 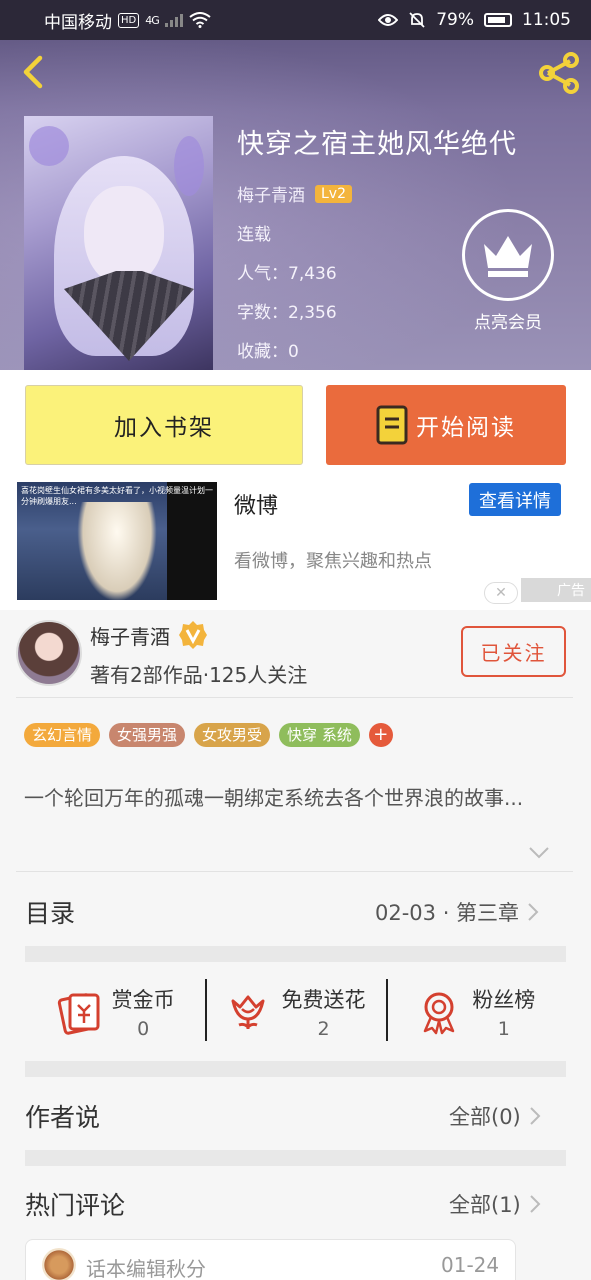 I want to click on add-to-shelf-button: 加入书架, so click(x=164, y=425).